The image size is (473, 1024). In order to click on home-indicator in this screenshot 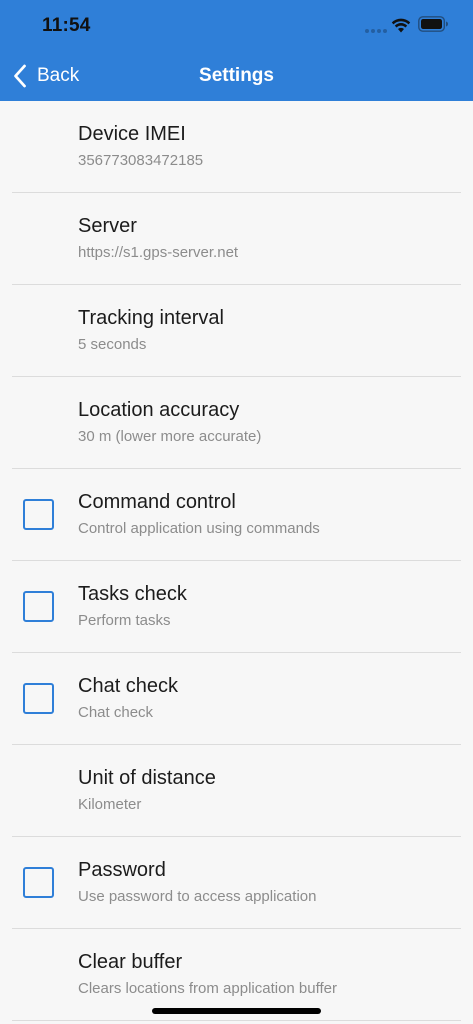, I will do `click(236, 1011)`.